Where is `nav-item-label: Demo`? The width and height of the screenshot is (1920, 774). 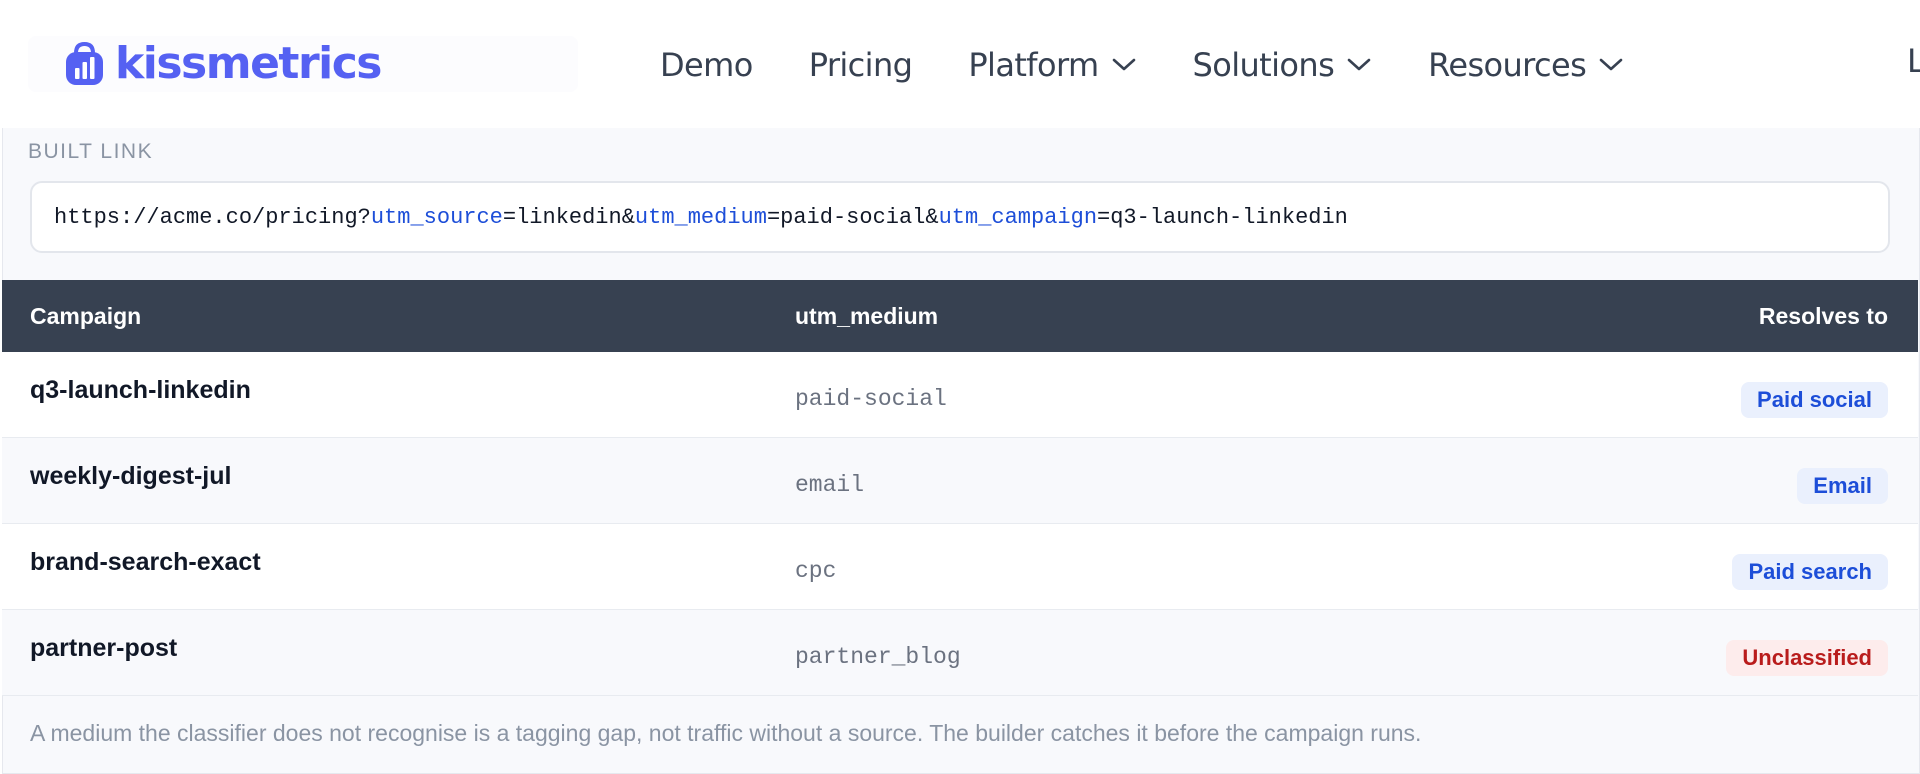 nav-item-label: Demo is located at coordinates (706, 65).